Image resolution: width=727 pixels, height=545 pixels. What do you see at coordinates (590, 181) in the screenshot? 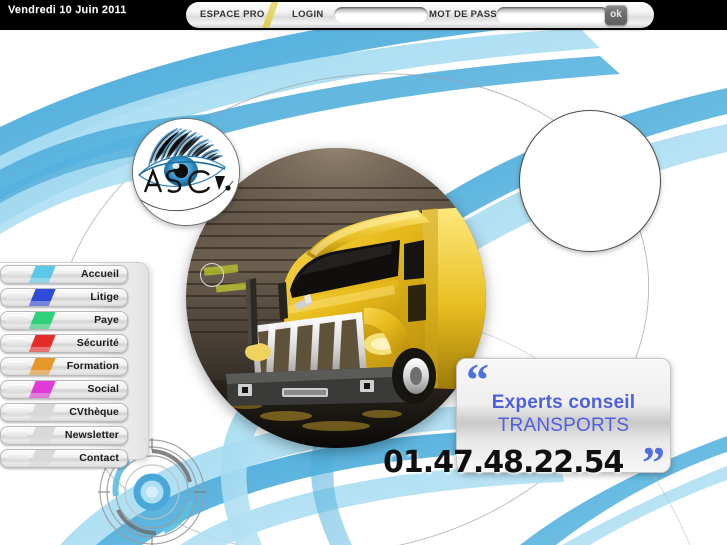
I see `decorative-empty-circle` at bounding box center [590, 181].